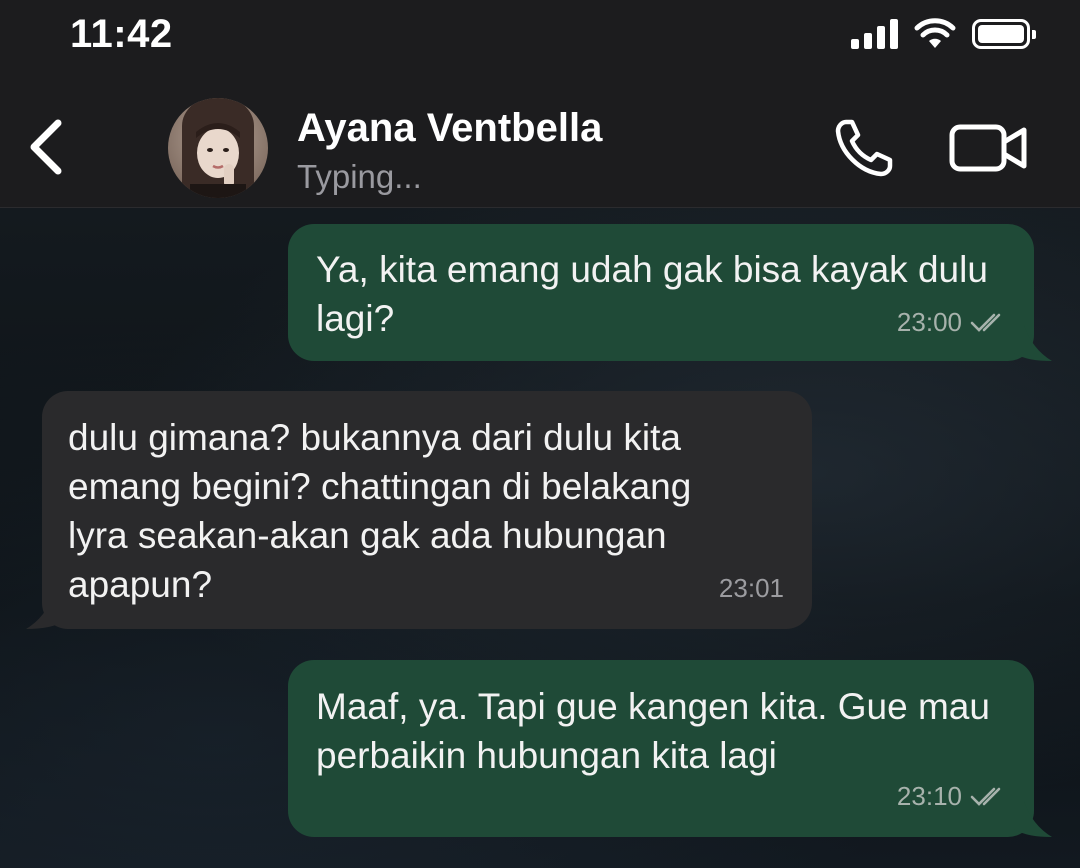 This screenshot has height=868, width=1080. I want to click on status-icons, so click(943, 34).